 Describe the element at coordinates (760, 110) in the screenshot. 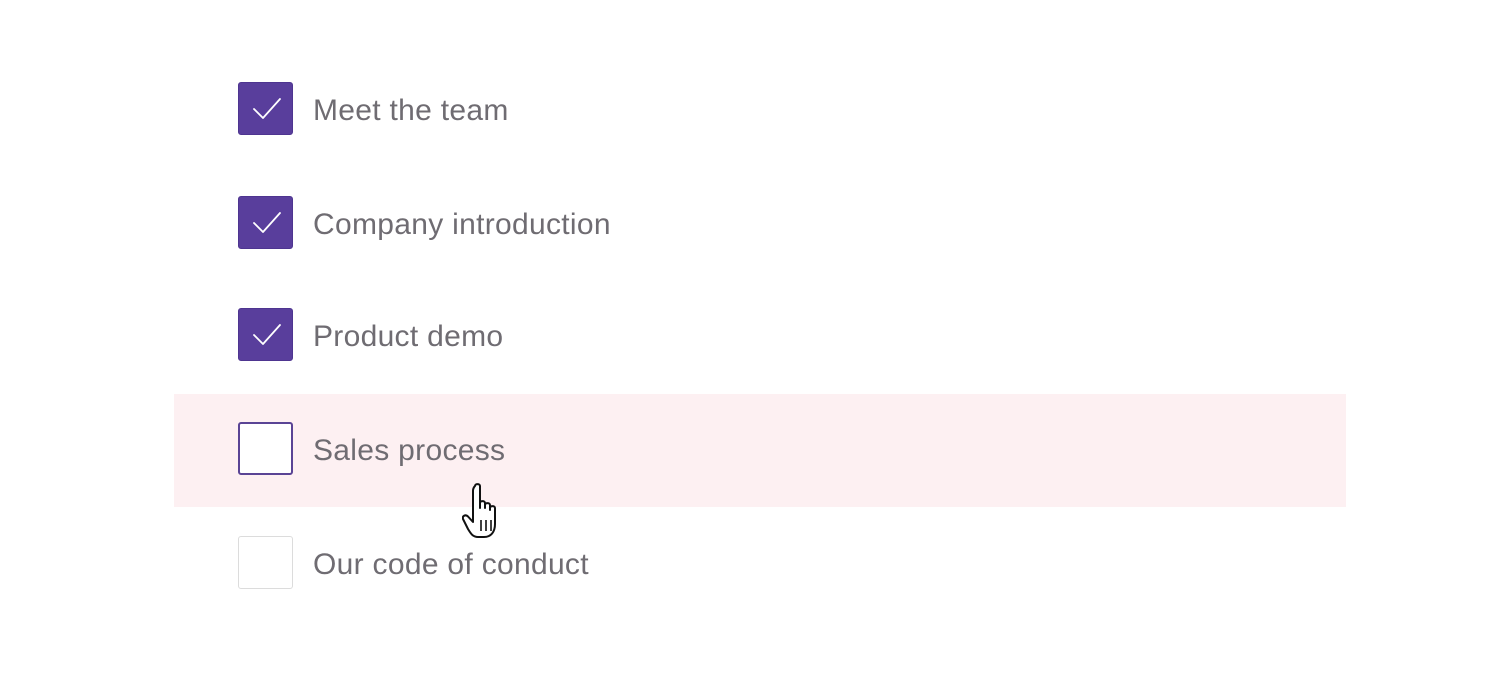

I see `checklist-item-meet-the-team: Meet the team` at that location.